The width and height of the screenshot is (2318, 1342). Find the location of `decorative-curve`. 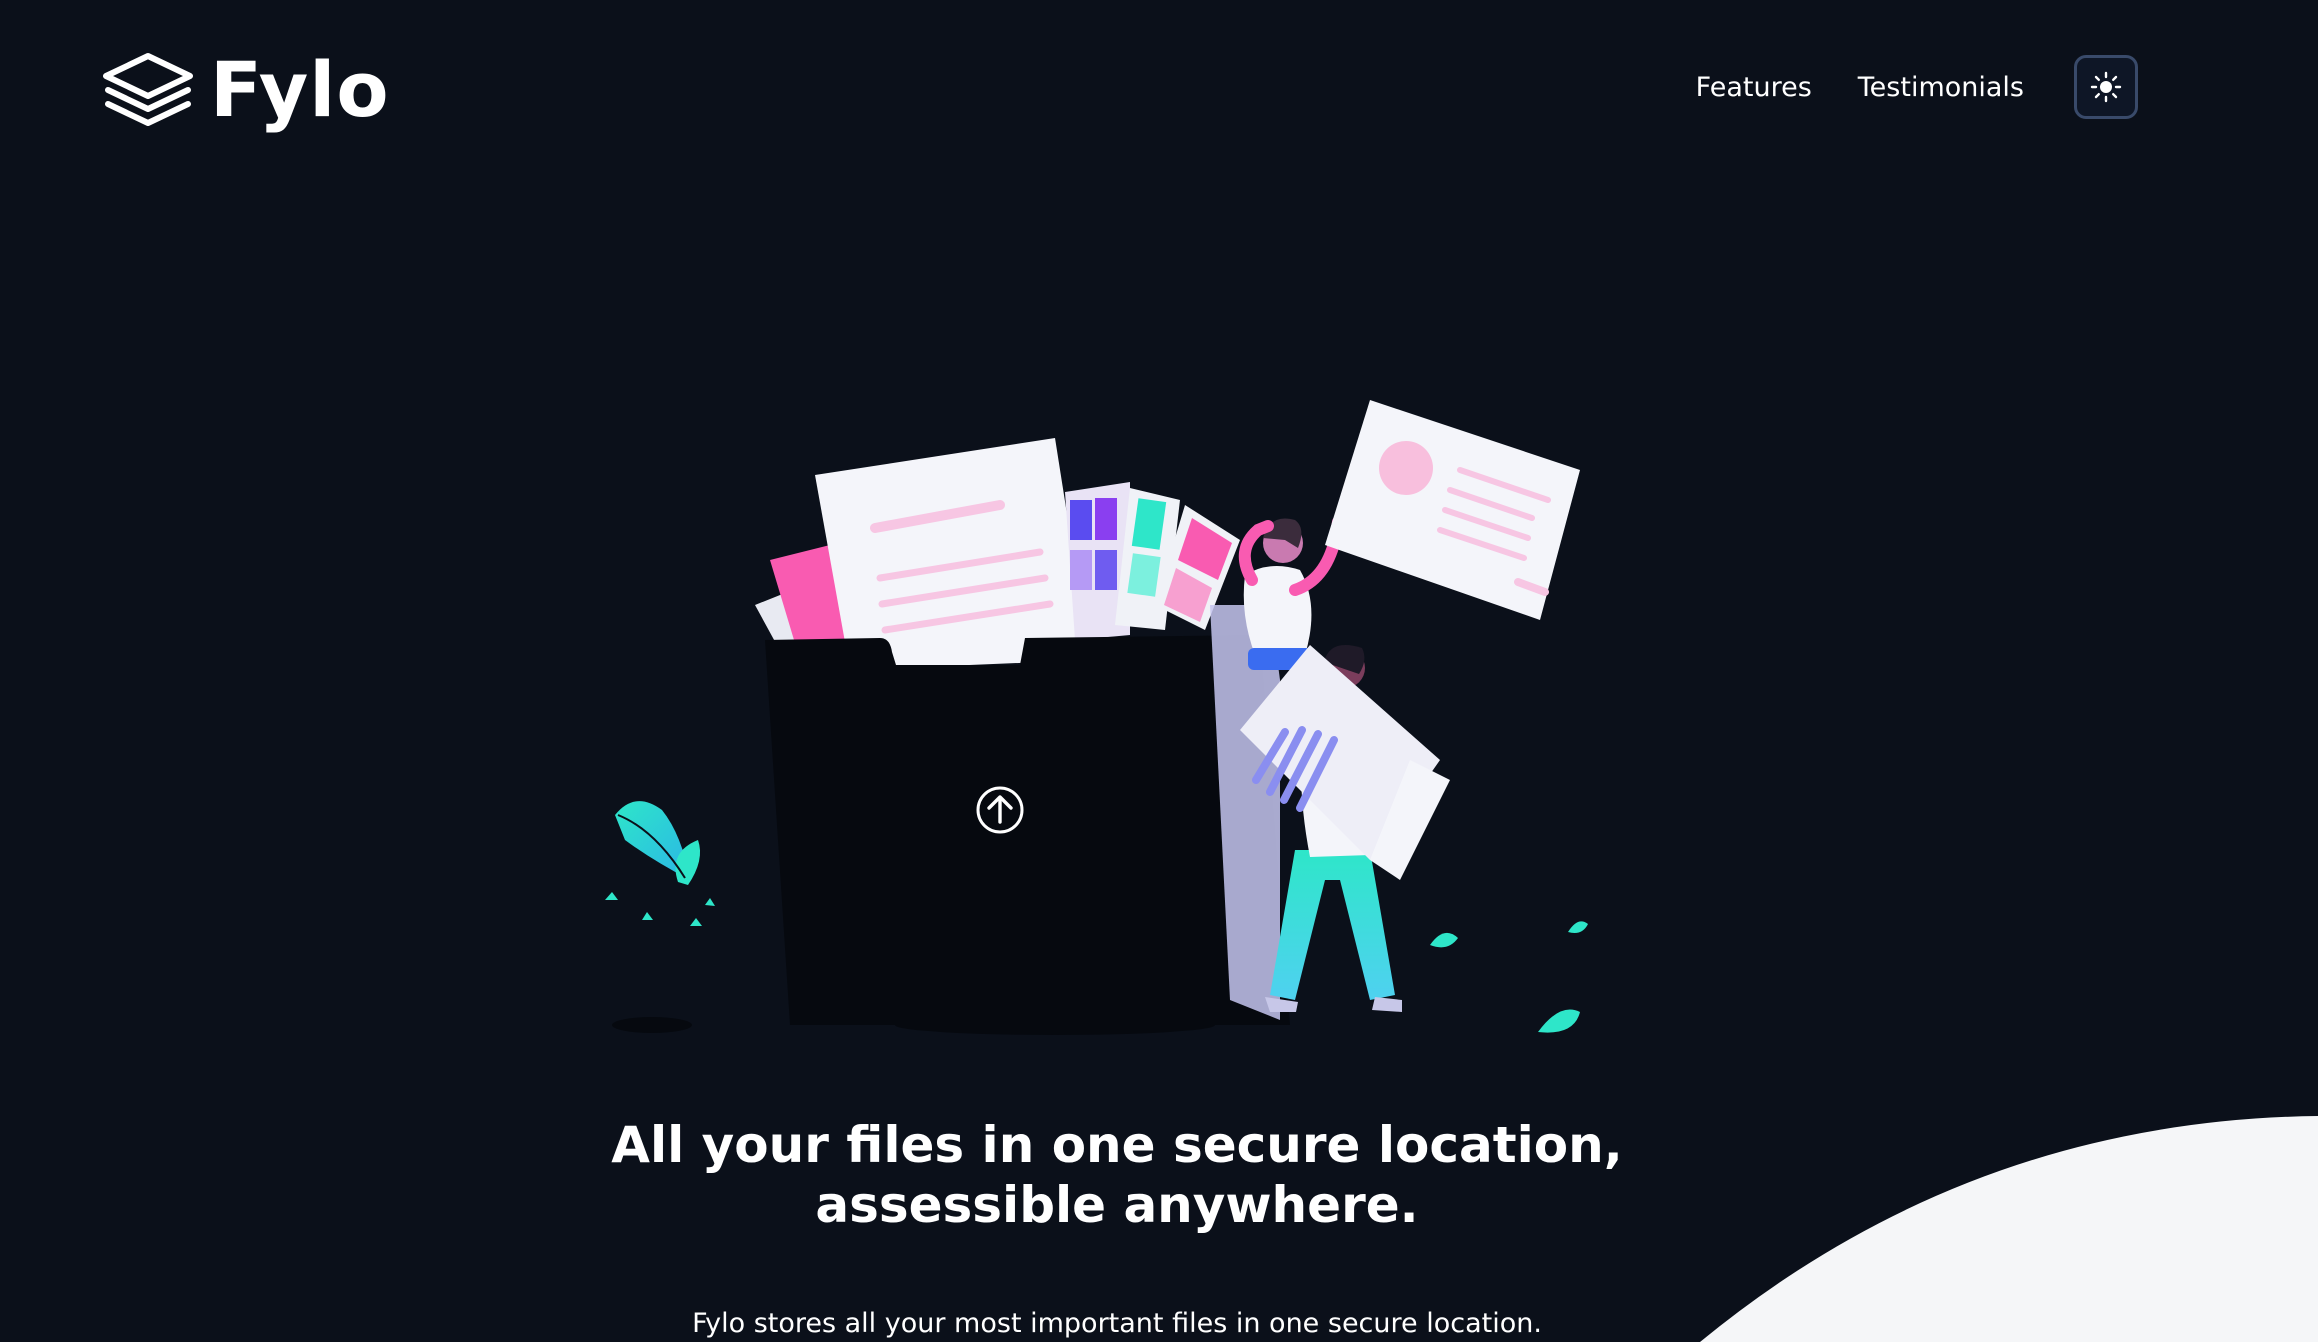

decorative-curve is located at coordinates (2009, 1229).